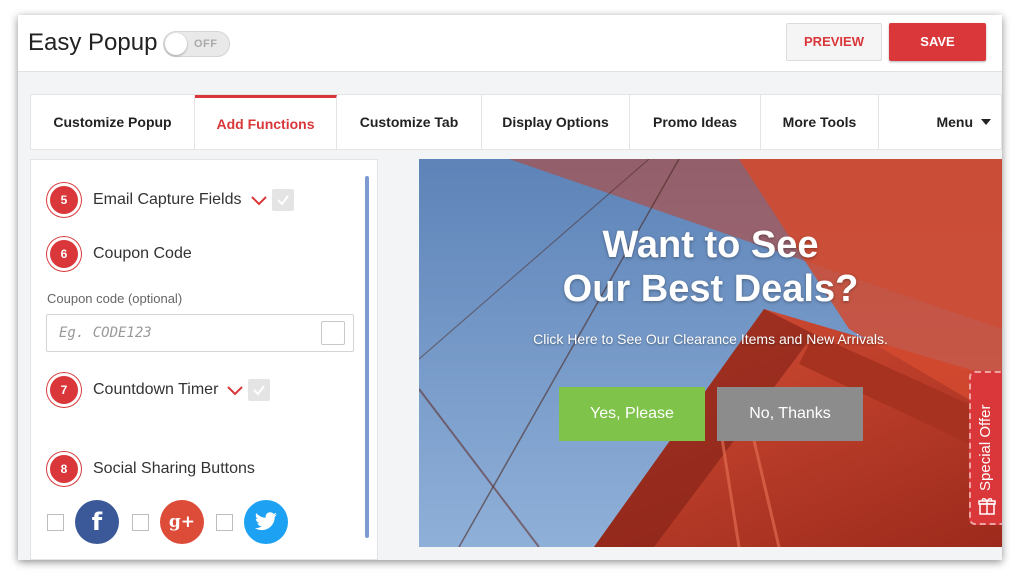  Describe the element at coordinates (113, 122) in the screenshot. I see `tab-customize-popup: Customize Popup` at that location.